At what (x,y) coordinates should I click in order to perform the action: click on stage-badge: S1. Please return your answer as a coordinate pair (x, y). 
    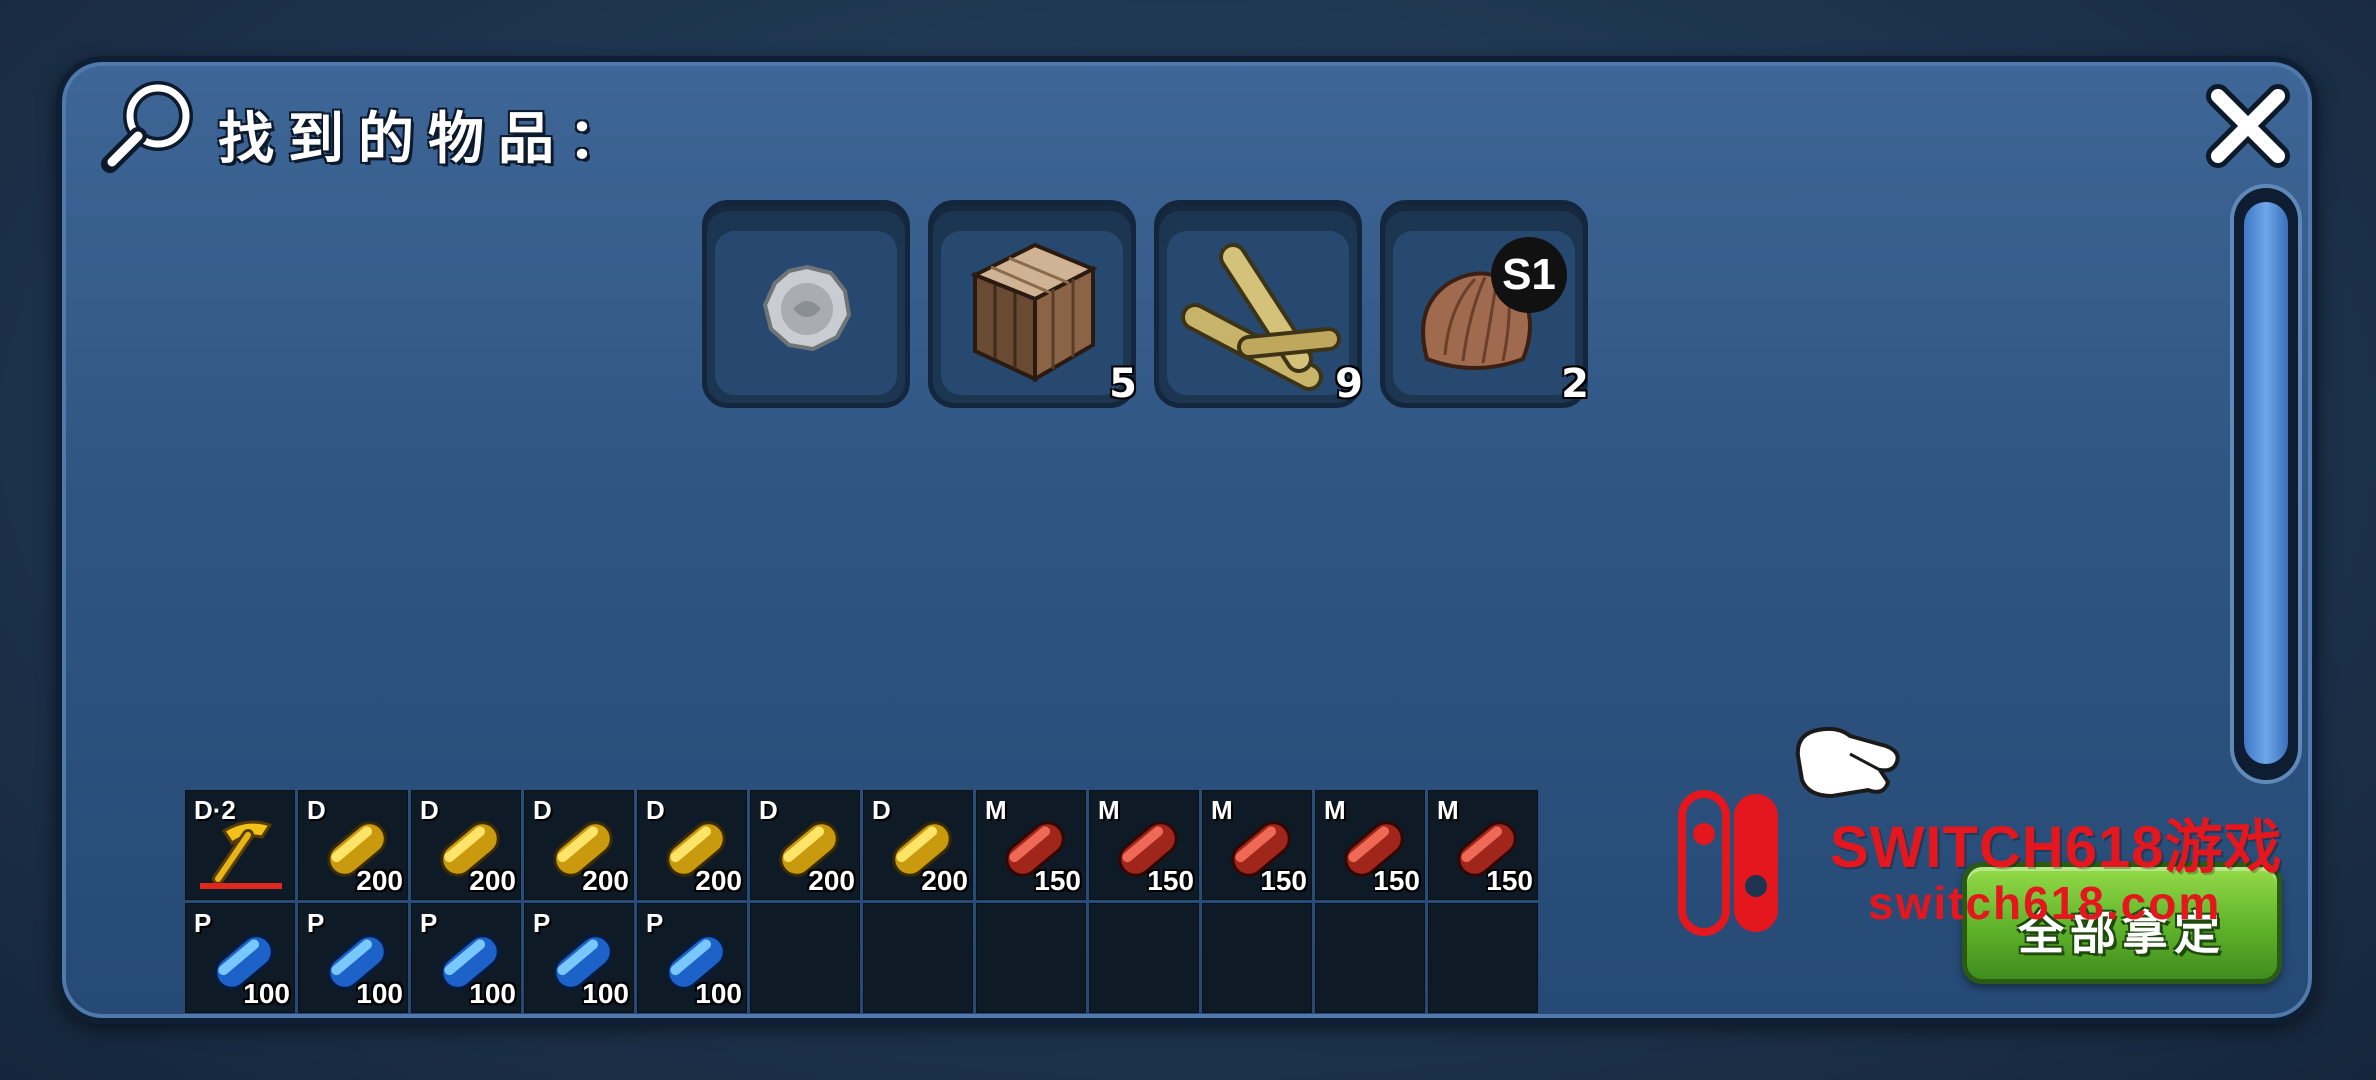
    Looking at the image, I should click on (1529, 275).